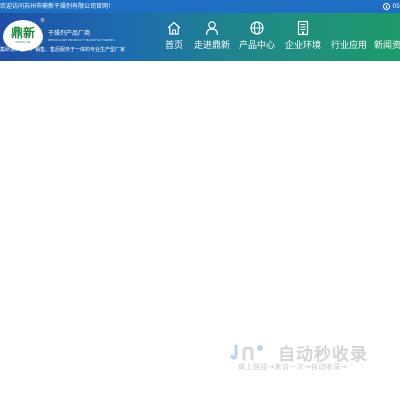 The width and height of the screenshot is (400, 400). Describe the element at coordinates (348, 46) in the screenshot. I see `nav-label: 行业应用` at that location.